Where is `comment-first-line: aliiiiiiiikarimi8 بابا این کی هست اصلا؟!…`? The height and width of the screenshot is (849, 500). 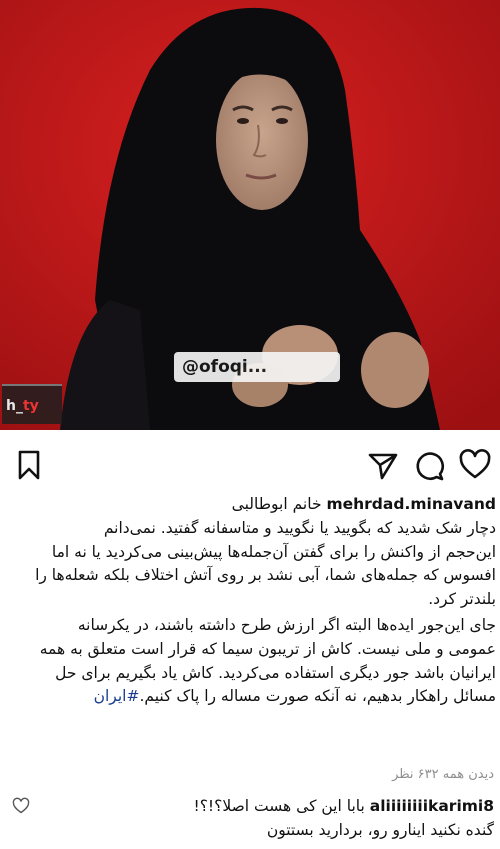 comment-first-line: aliiiiiiiikarimi8 بابا این کی هست اصلا؟!… is located at coordinates (251, 806).